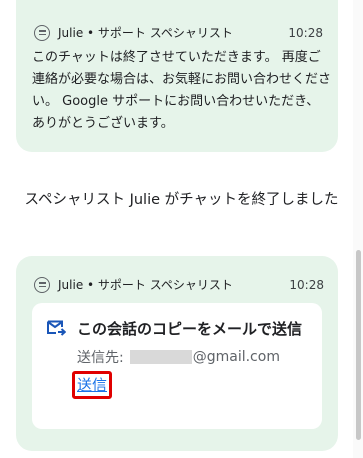 This screenshot has width=363, height=458. I want to click on mail-send-icon, so click(57, 359).